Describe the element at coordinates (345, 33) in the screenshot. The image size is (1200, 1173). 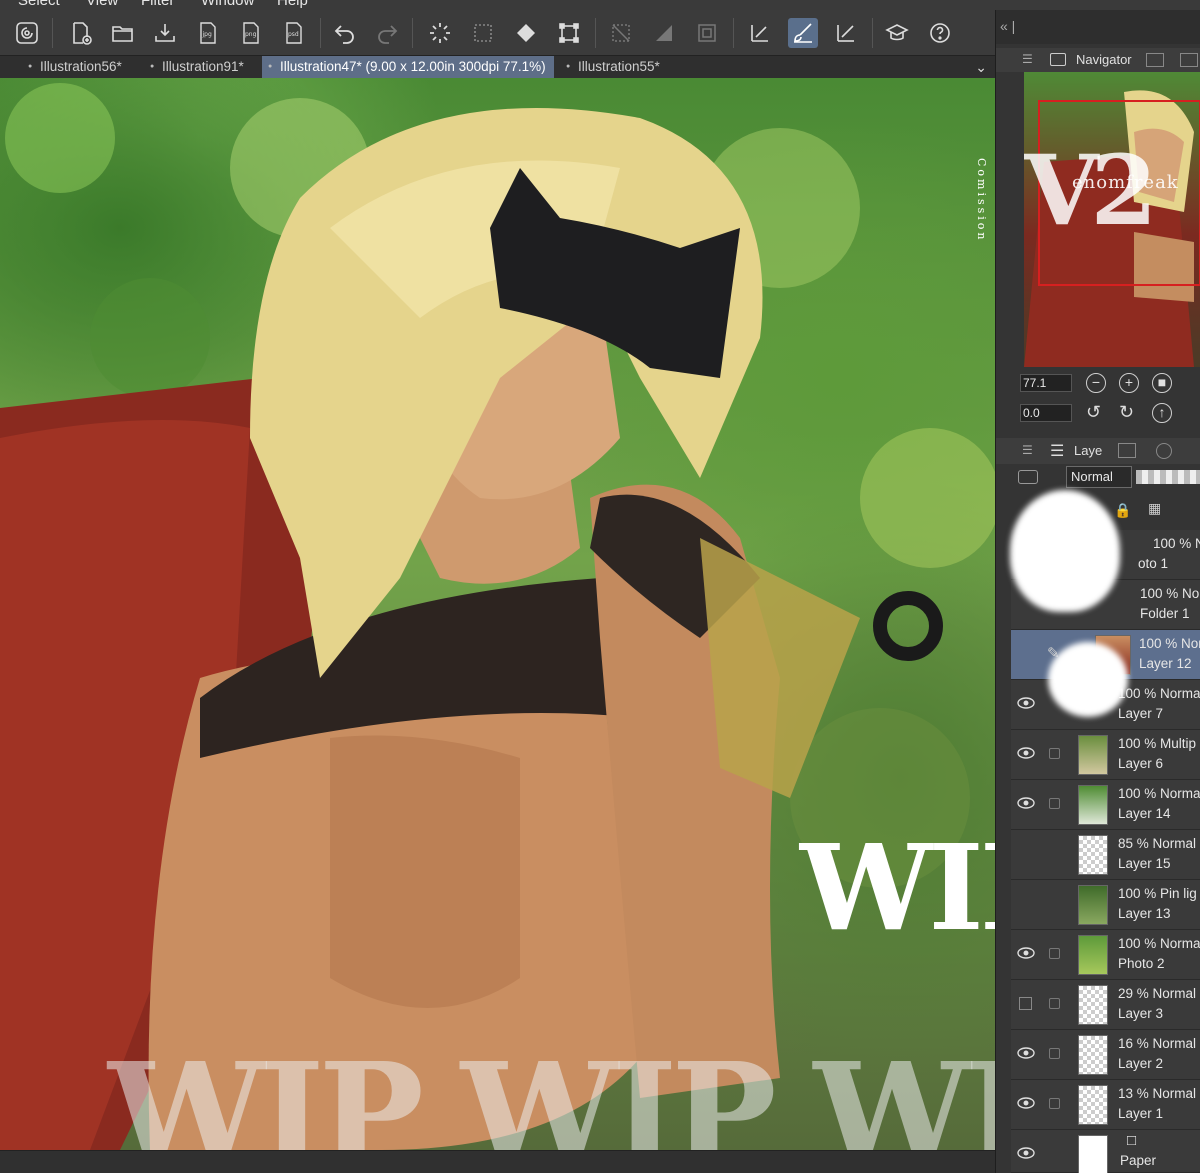
I see `undo-icon` at that location.